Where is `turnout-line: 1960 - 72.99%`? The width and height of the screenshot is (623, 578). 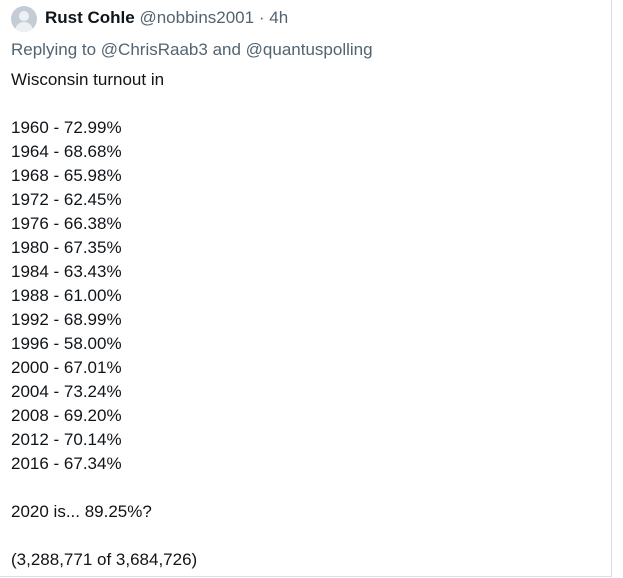
turnout-line: 1960 - 72.99% is located at coordinates (66, 127).